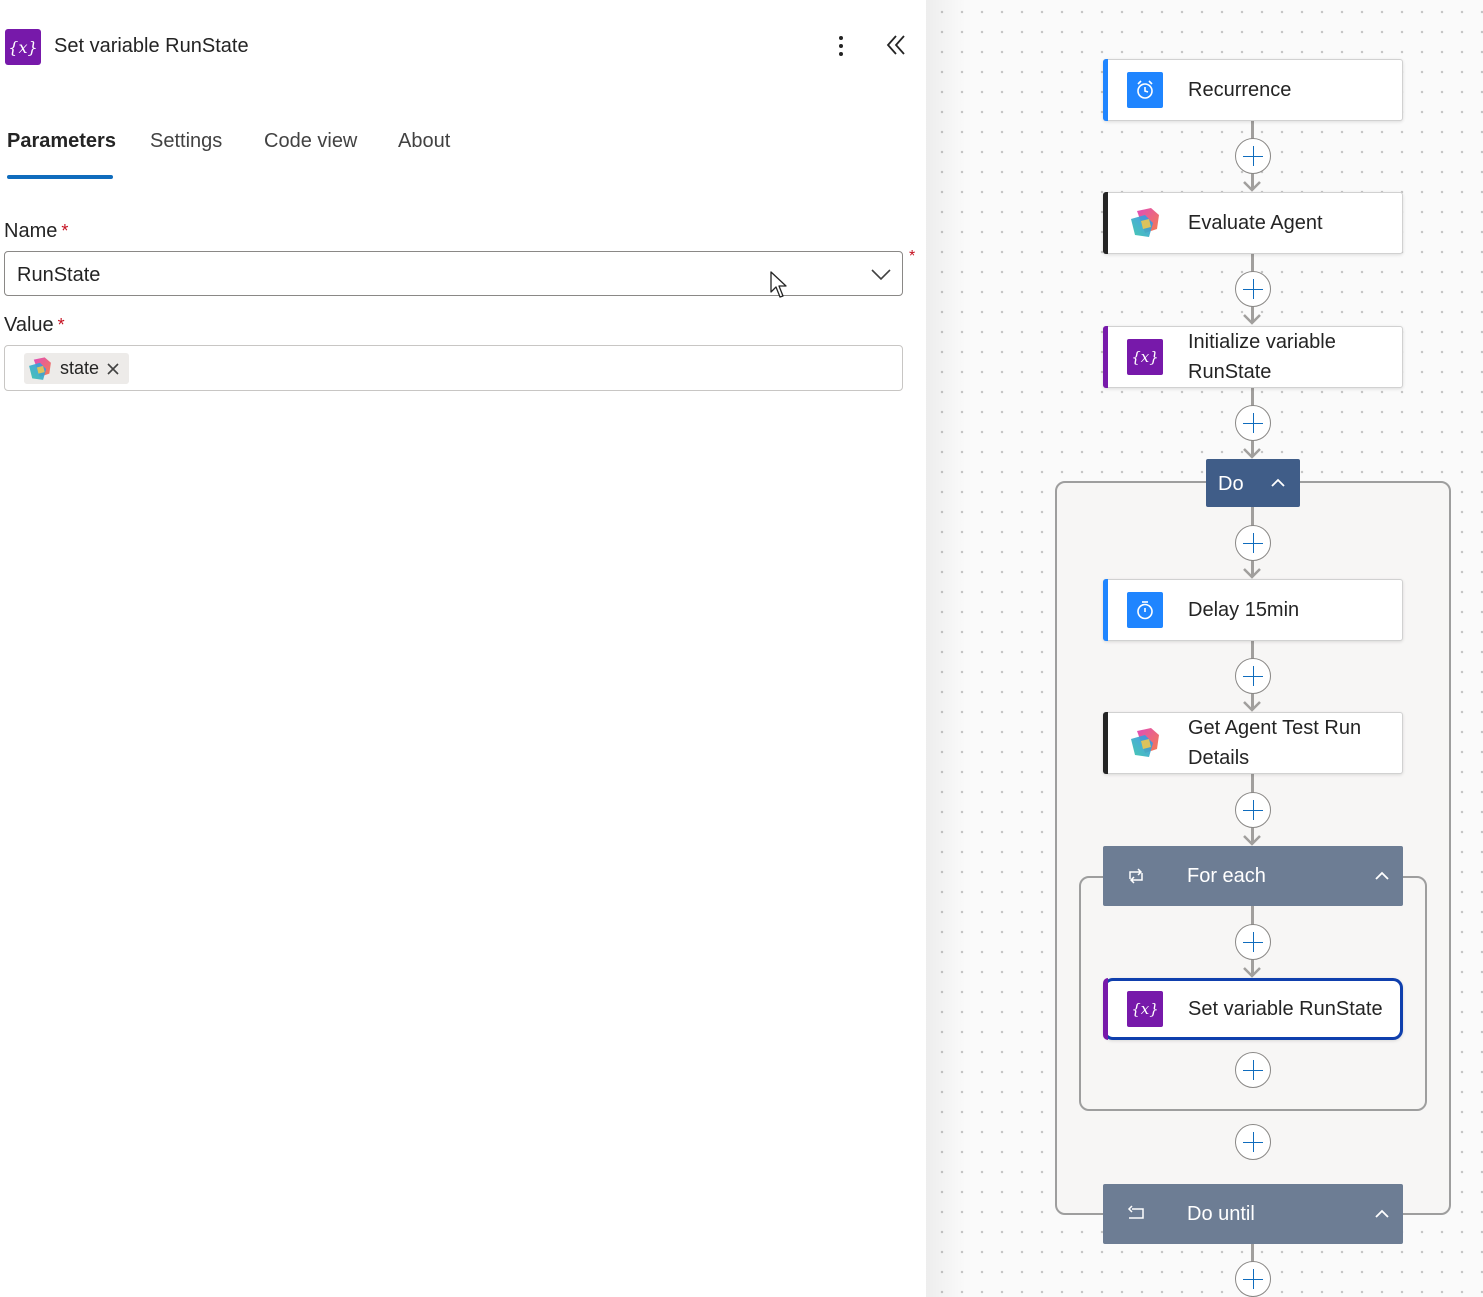 The width and height of the screenshot is (1483, 1297). I want to click on timer-icon, so click(1145, 610).